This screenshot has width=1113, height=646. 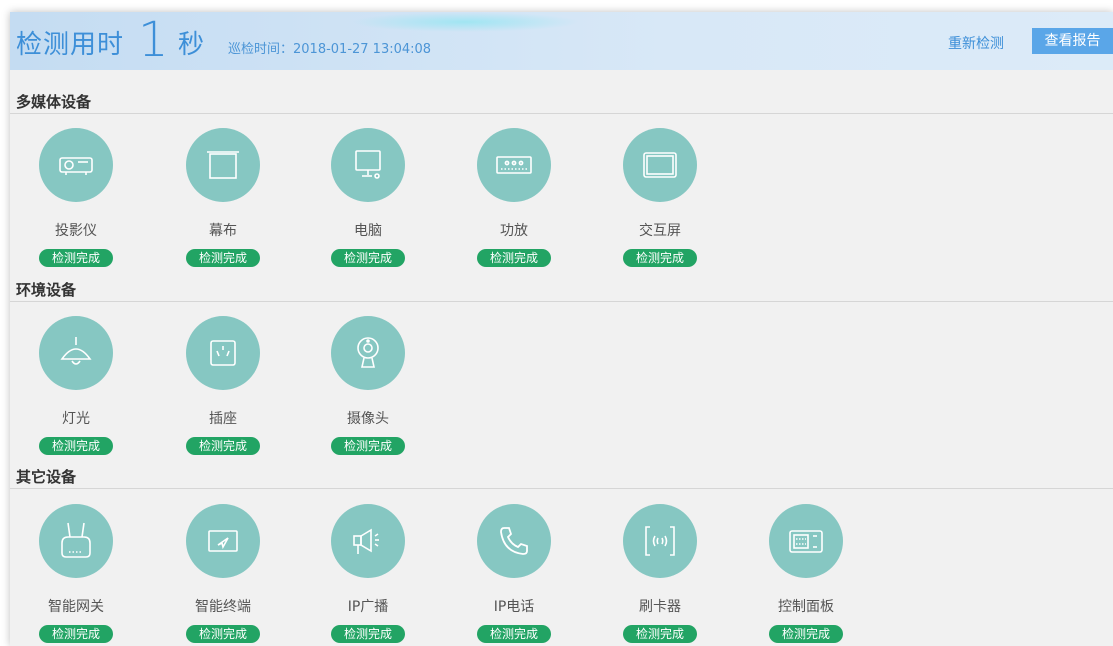 What do you see at coordinates (465, 22) in the screenshot?
I see `header-glow` at bounding box center [465, 22].